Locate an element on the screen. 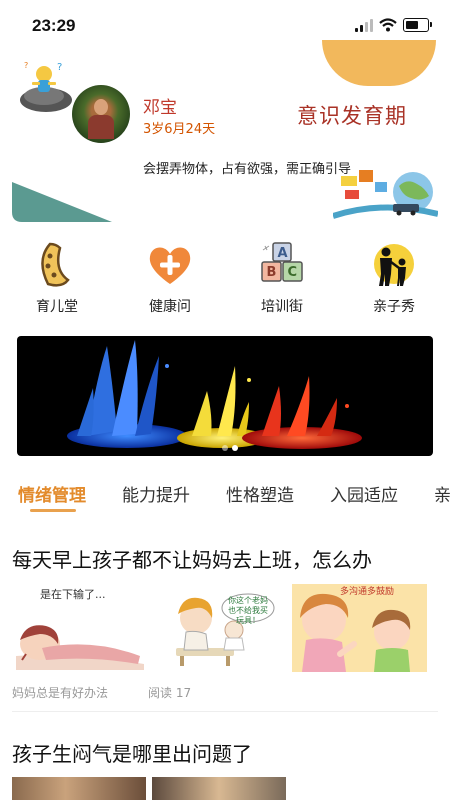 The width and height of the screenshot is (450, 800). article-divider is located at coordinates (225, 711).